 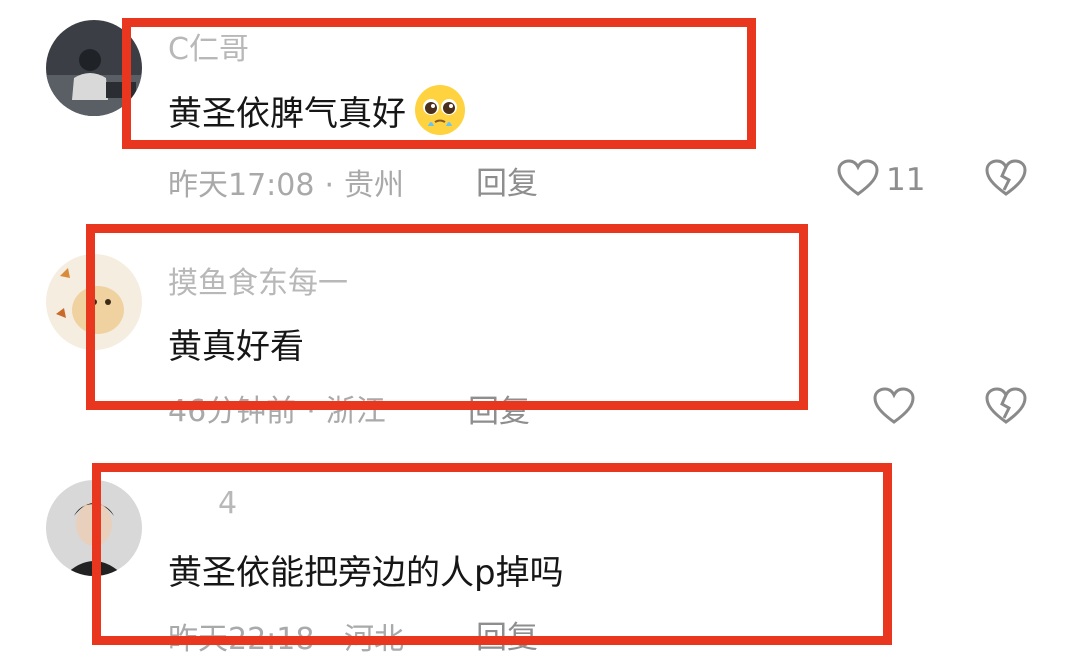 What do you see at coordinates (241, 639) in the screenshot?
I see `comment-time: 昨天22:18` at bounding box center [241, 639].